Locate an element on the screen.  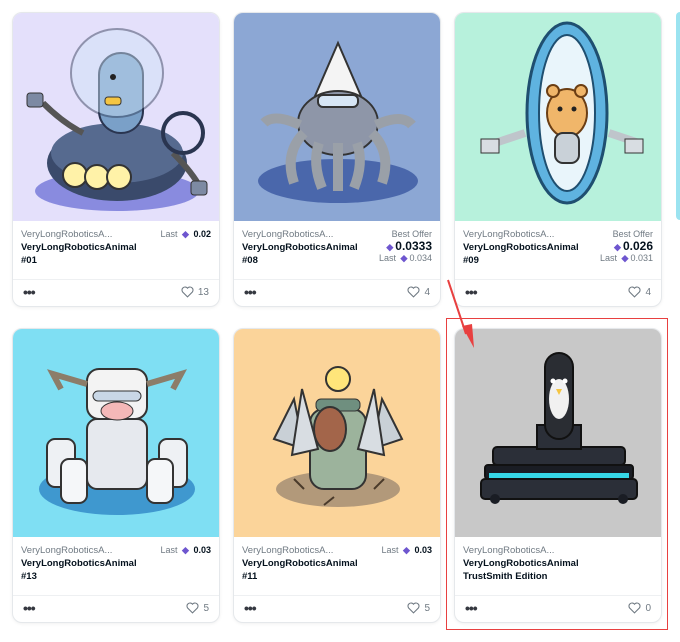
annotation-arrow-icon is located at coordinates (460, 313).